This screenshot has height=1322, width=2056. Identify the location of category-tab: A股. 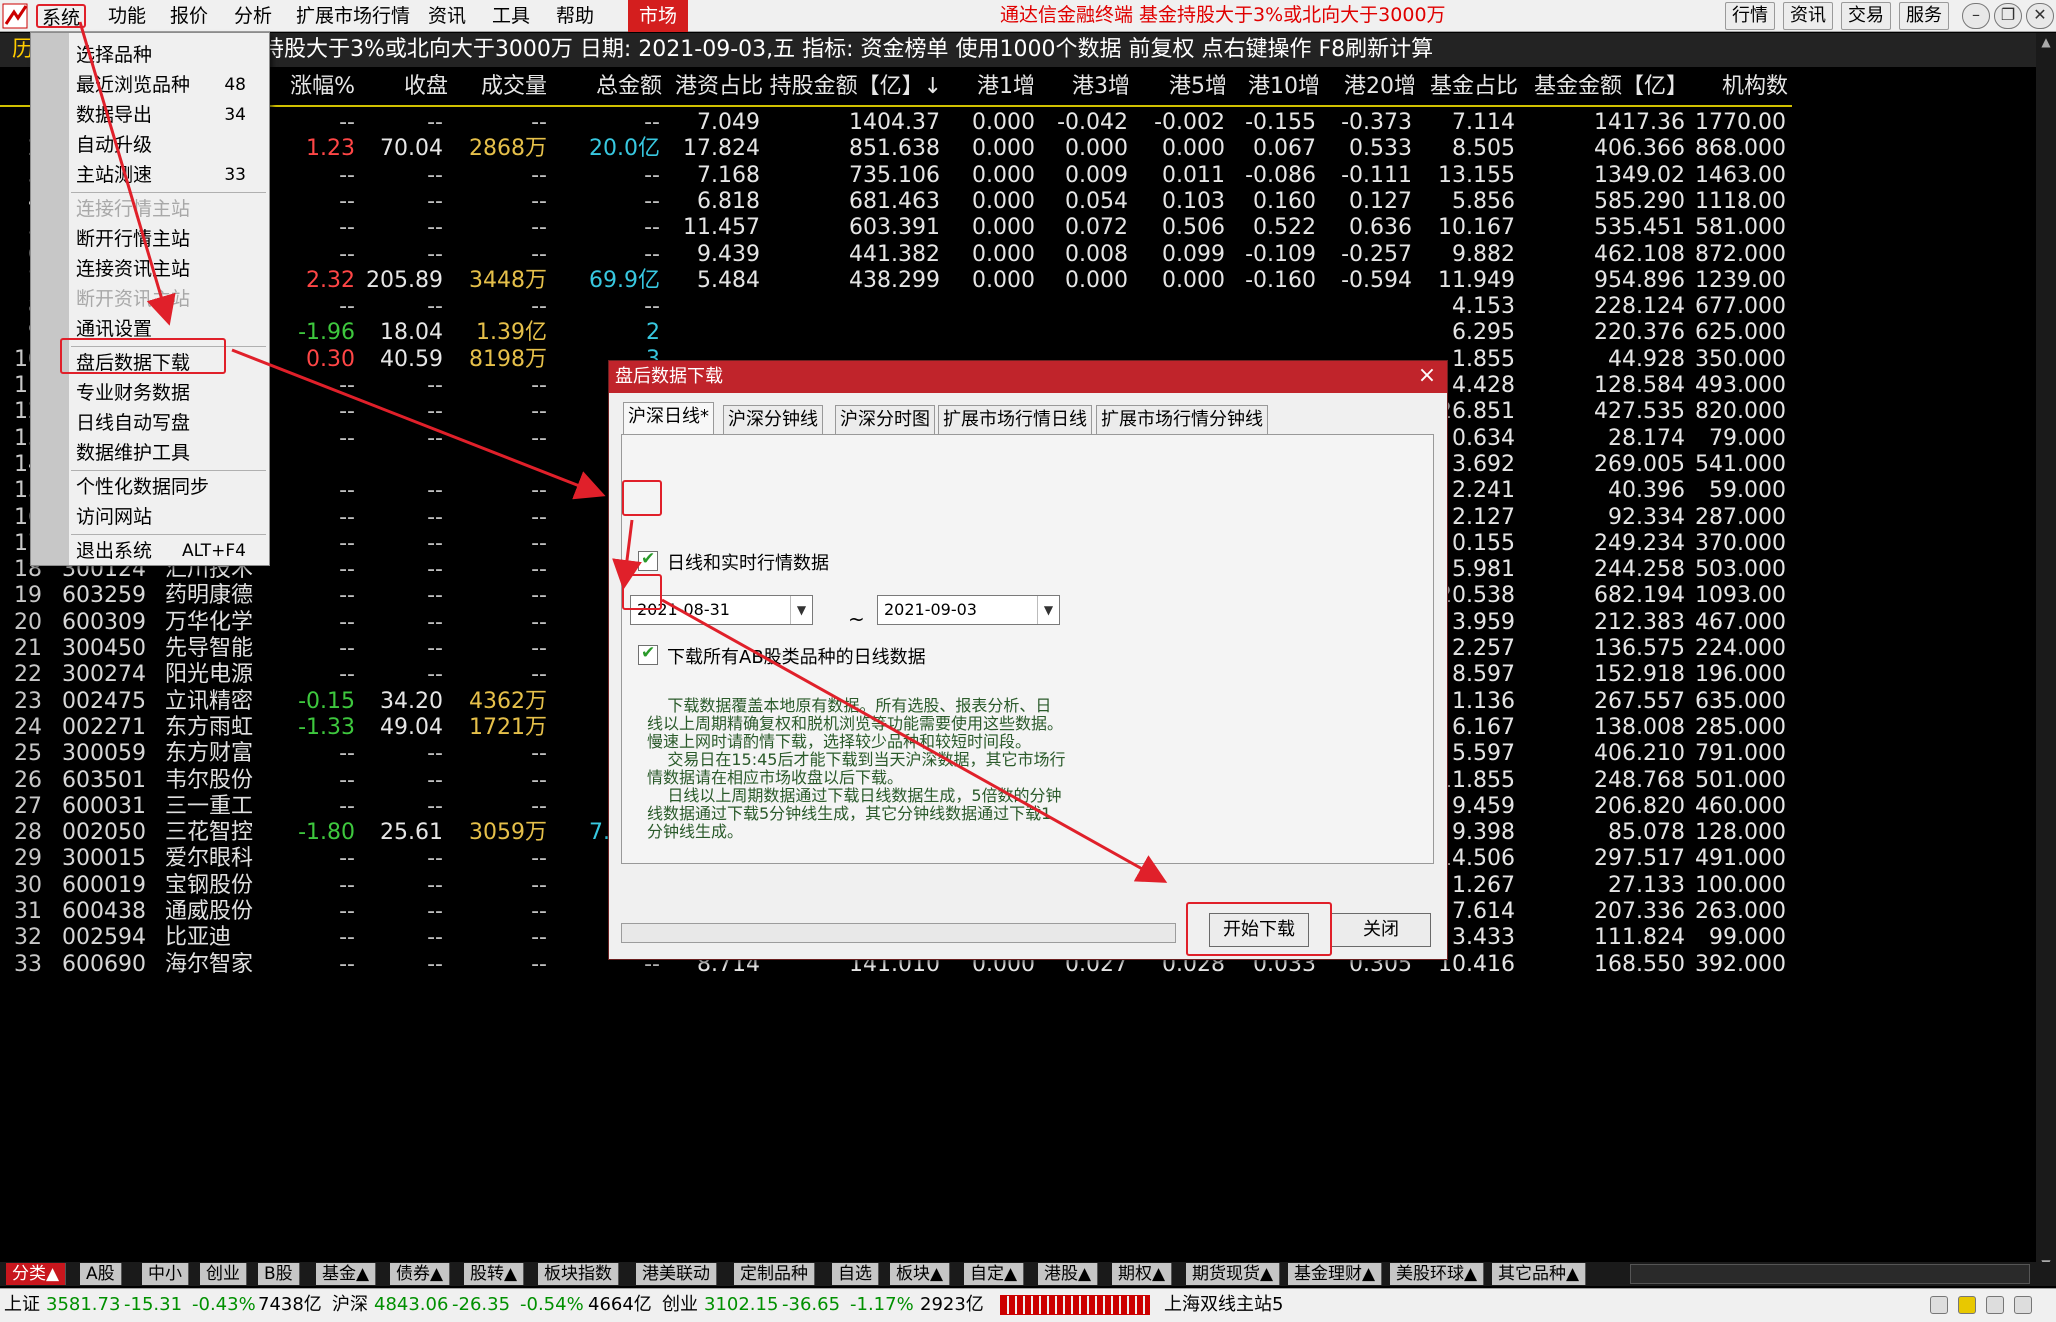
(101, 1274).